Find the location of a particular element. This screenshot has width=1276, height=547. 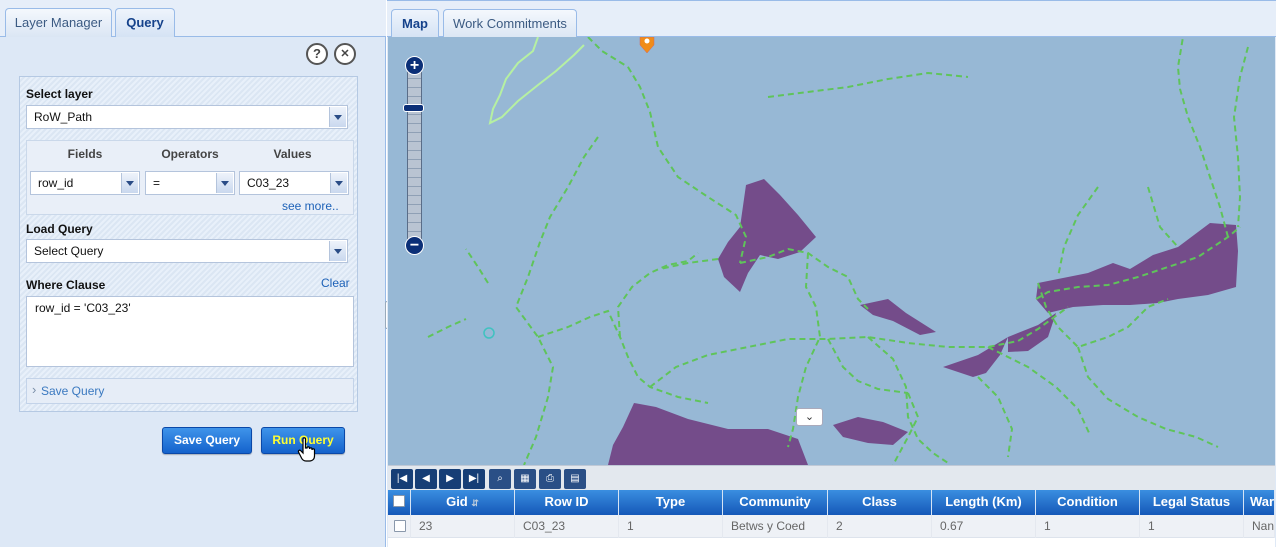

cell-legal-status: 1 is located at coordinates (1192, 526).